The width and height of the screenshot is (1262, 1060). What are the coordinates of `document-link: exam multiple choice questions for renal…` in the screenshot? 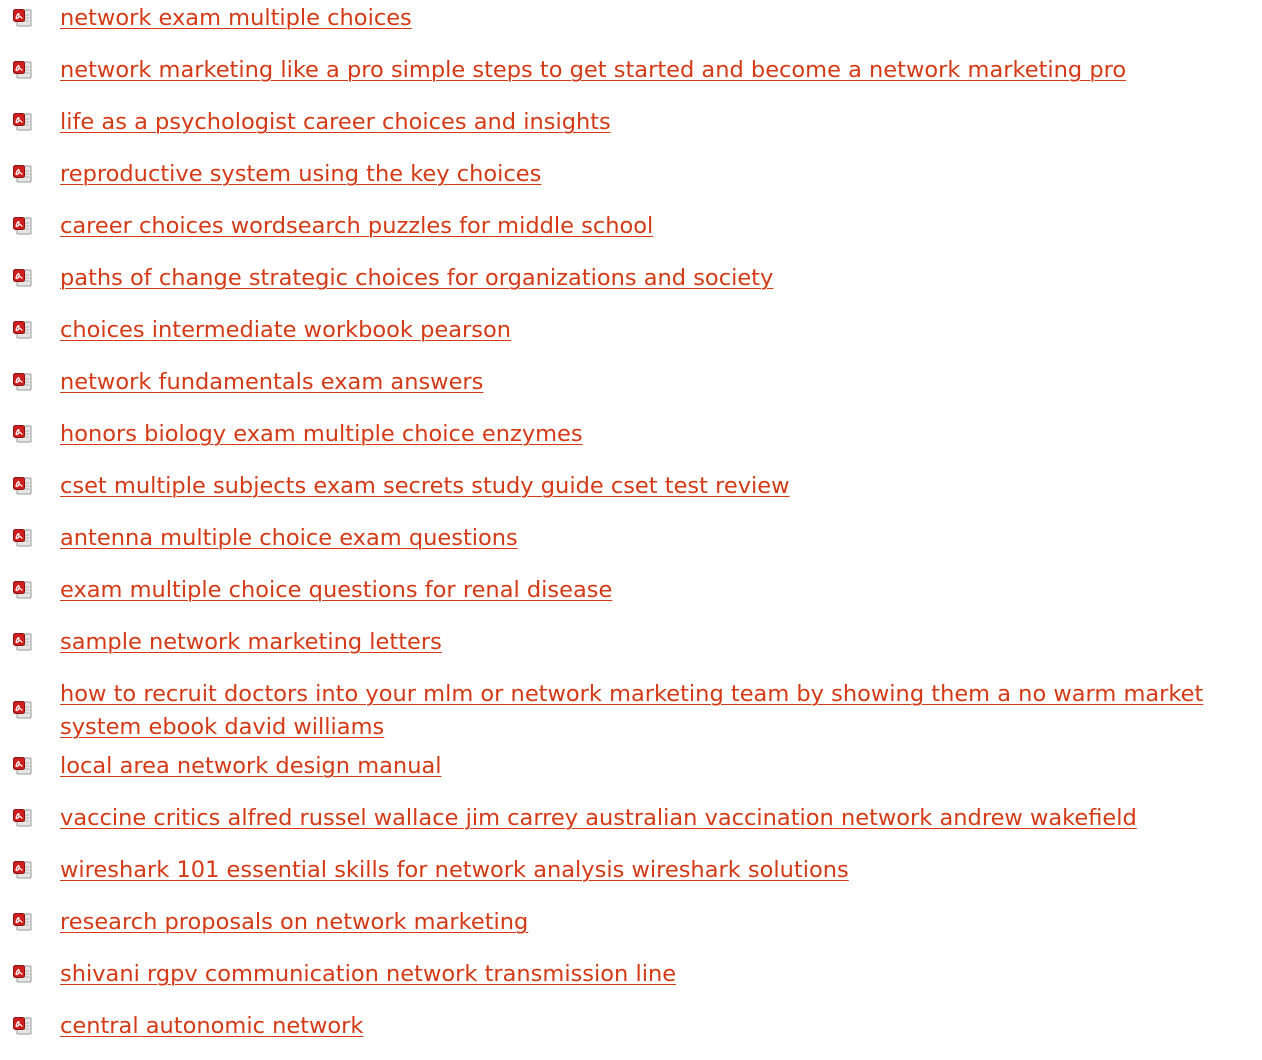 It's located at (336, 589).